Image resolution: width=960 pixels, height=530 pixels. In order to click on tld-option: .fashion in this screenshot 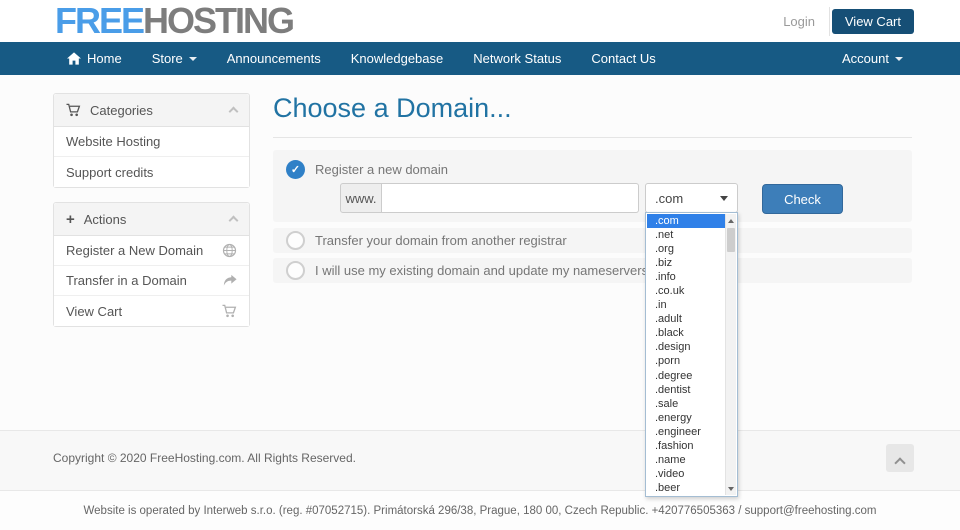, I will do `click(686, 446)`.